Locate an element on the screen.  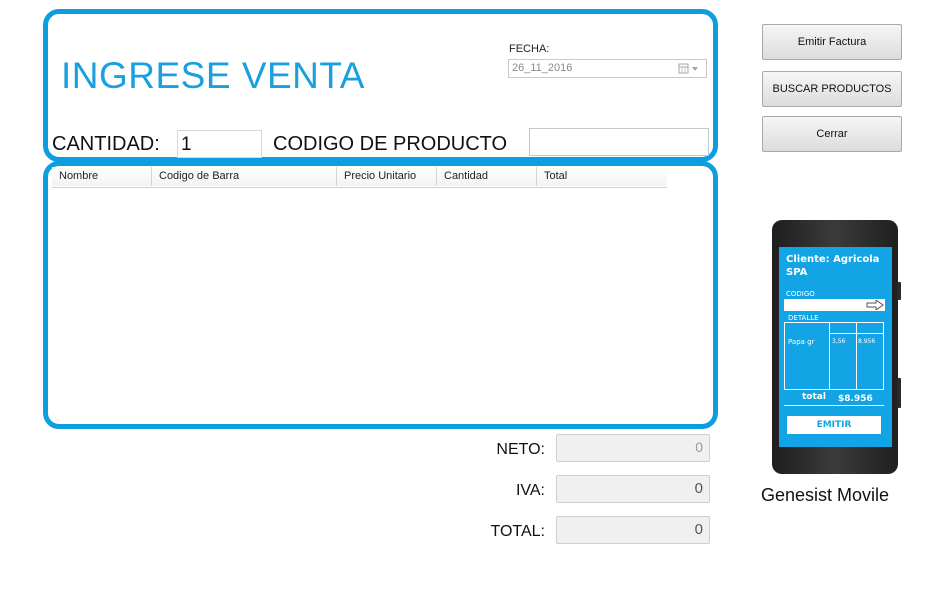
phone-item-name: Papa gr is located at coordinates (801, 342).